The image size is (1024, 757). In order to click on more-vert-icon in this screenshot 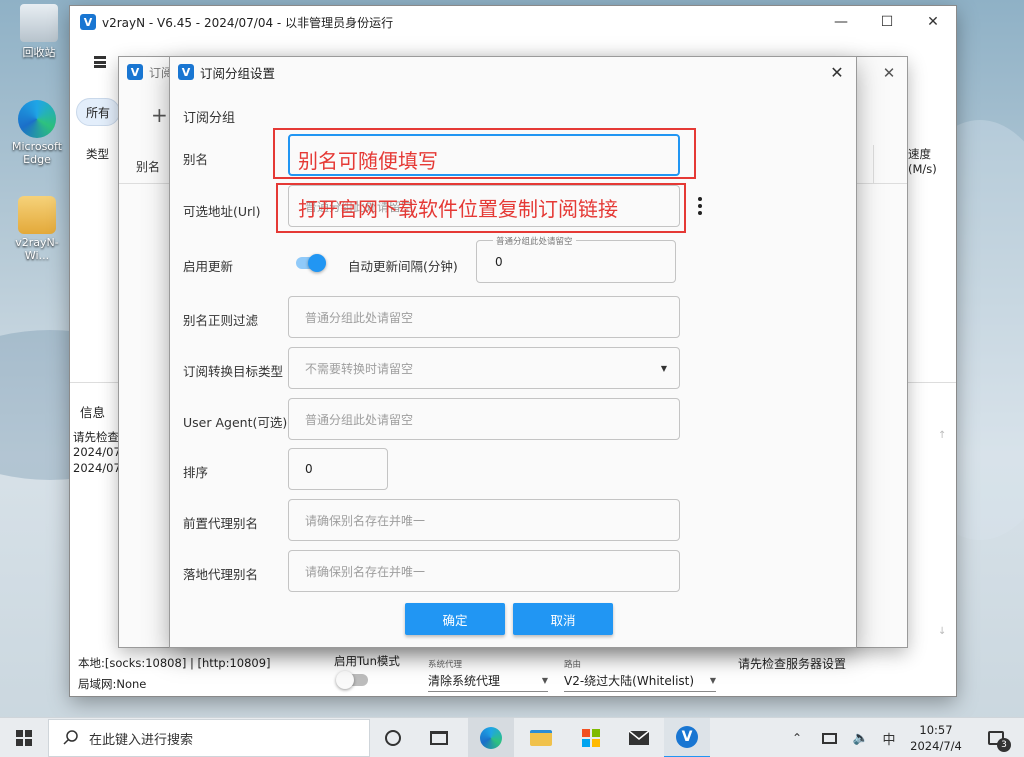, I will do `click(700, 206)`.